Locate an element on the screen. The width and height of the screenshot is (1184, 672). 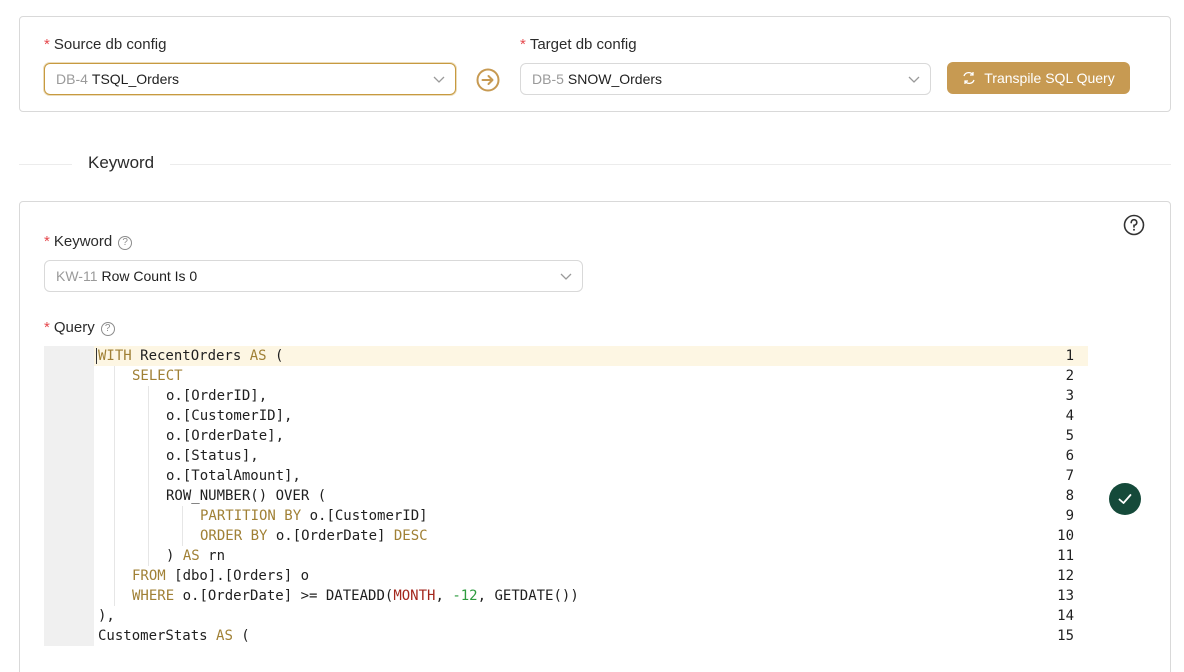
code-line: PARTITION BY o.[CustomerID] is located at coordinates (314, 516).